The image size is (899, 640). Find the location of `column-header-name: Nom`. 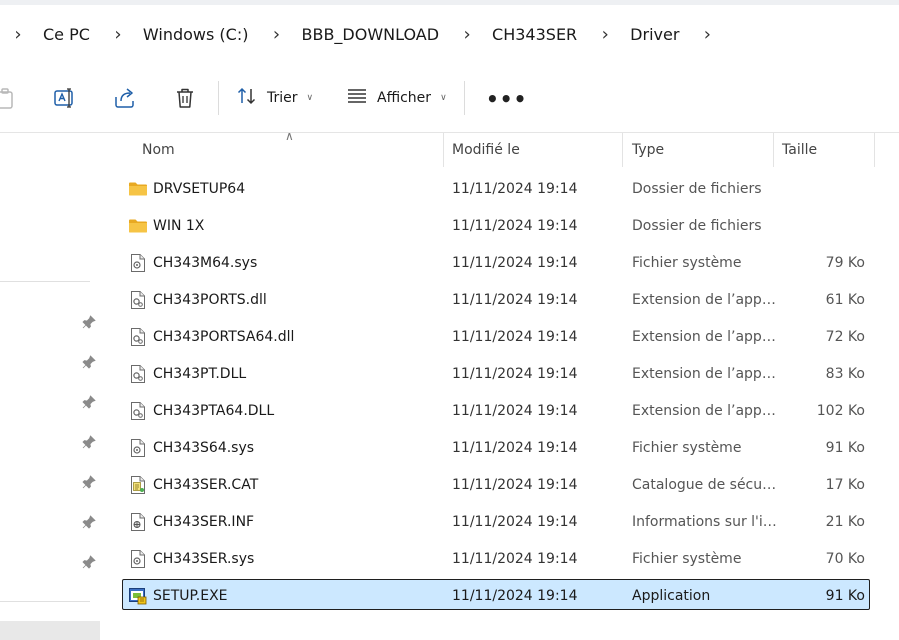

column-header-name: Nom is located at coordinates (158, 150).